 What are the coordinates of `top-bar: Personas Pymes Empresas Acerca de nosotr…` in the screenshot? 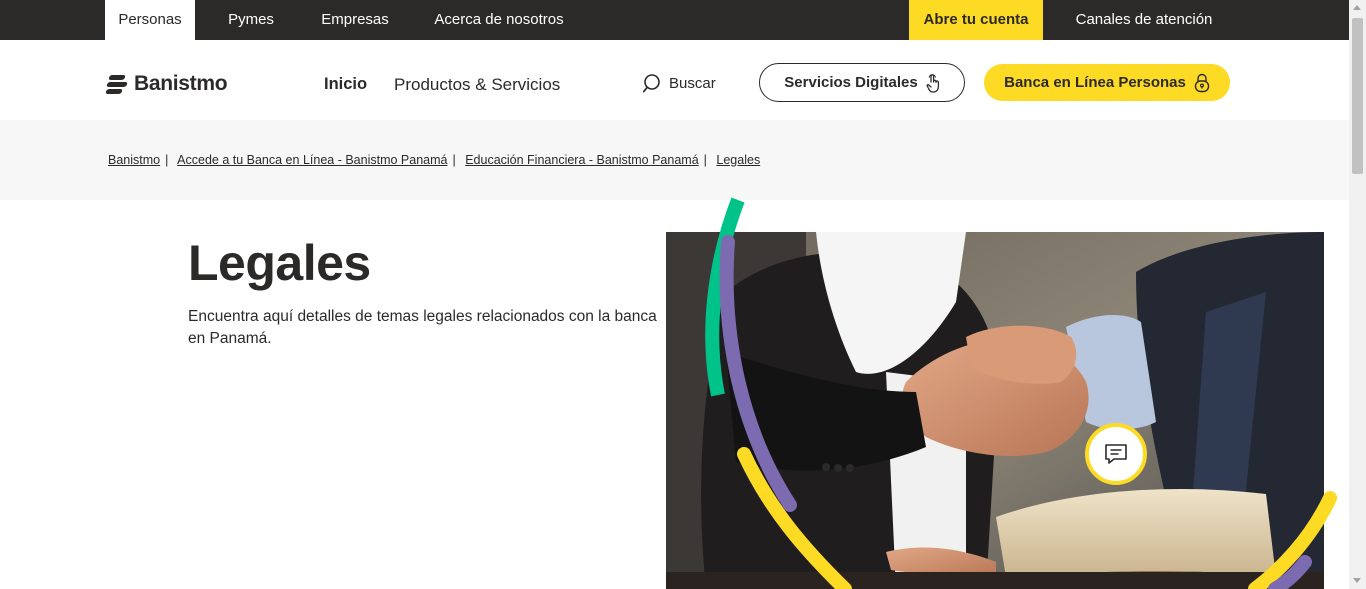 It's located at (674, 20).